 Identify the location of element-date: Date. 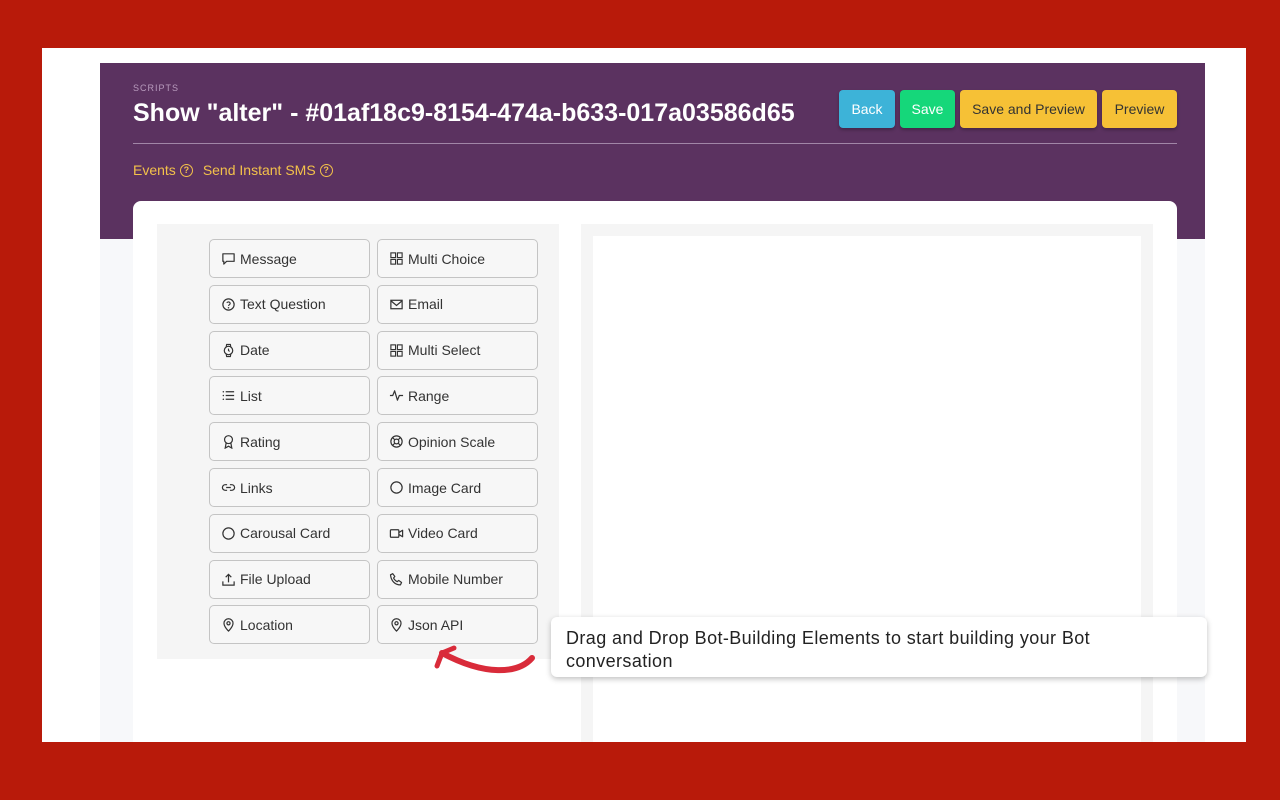
(289, 350).